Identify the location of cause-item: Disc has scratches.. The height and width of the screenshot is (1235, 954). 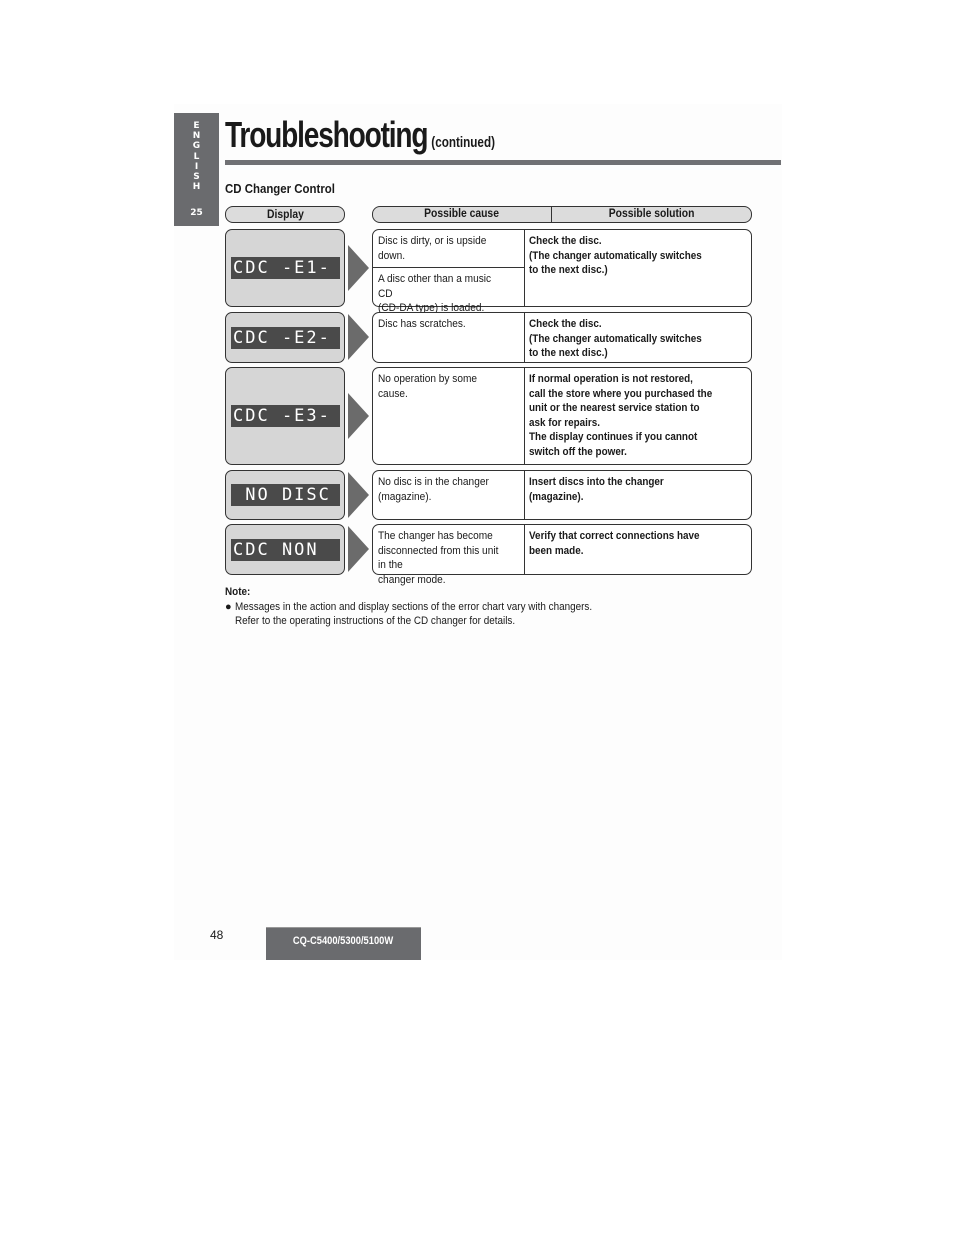
(448, 324).